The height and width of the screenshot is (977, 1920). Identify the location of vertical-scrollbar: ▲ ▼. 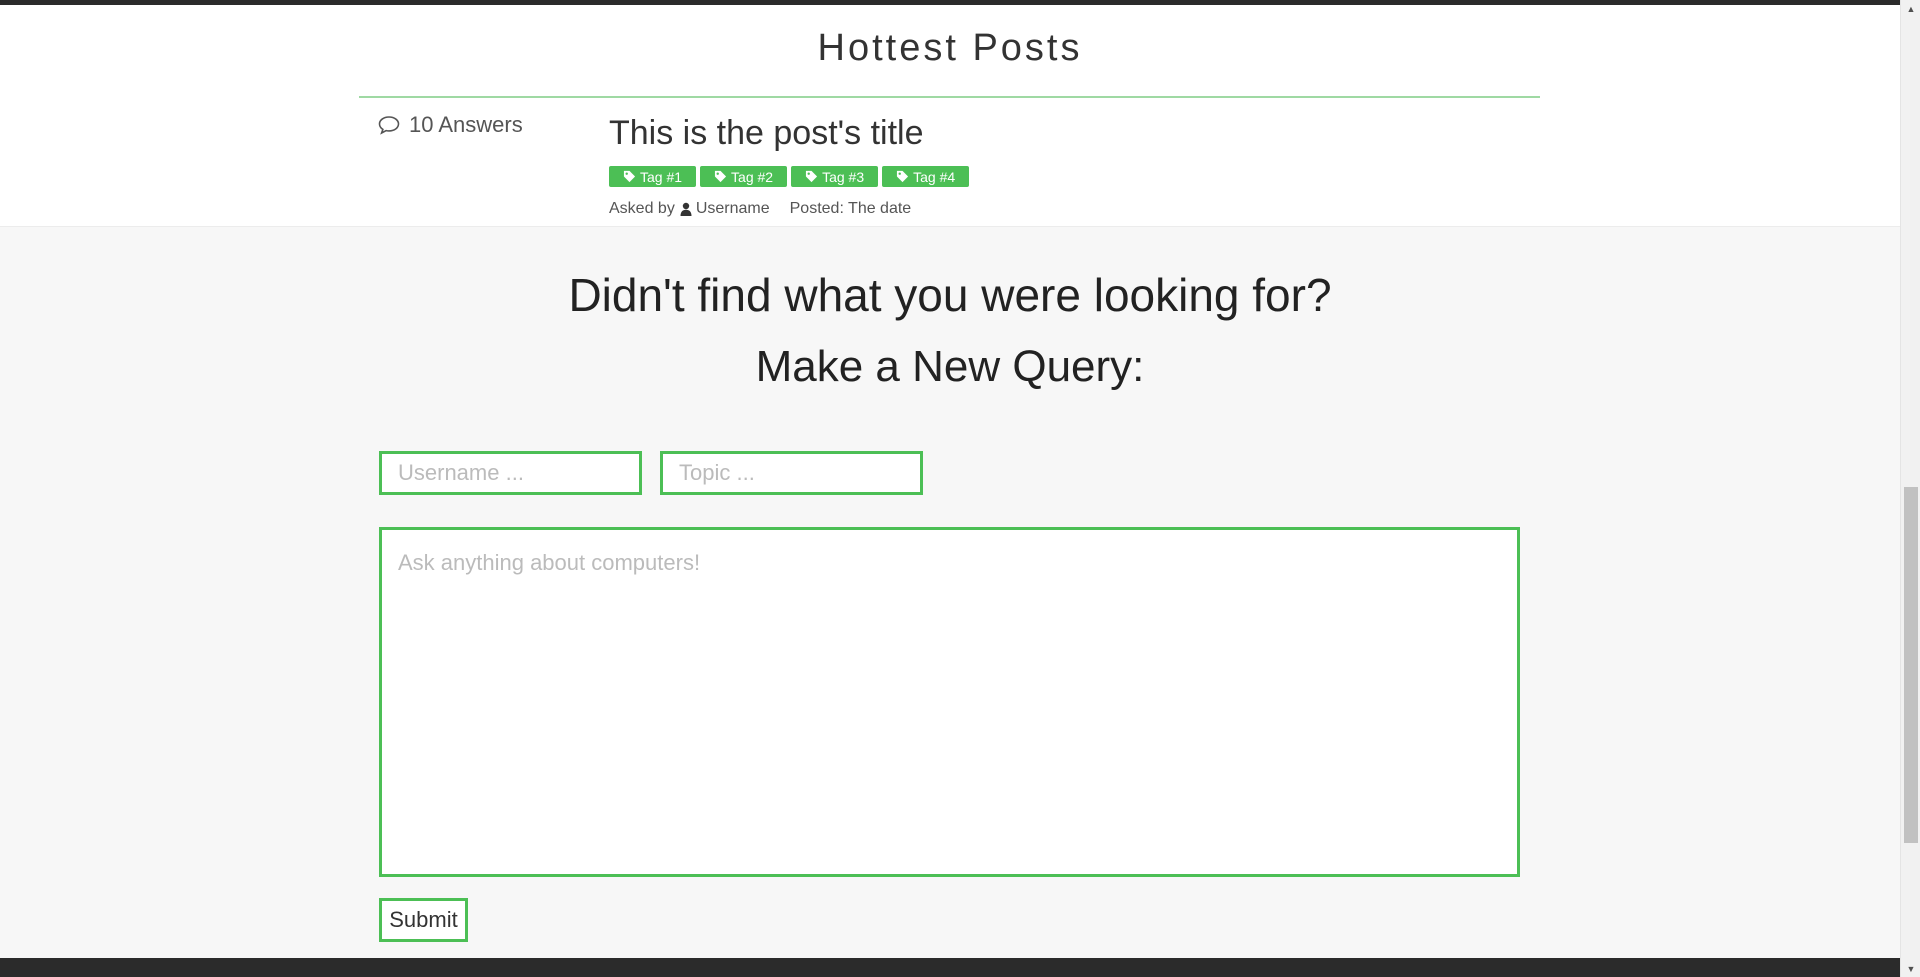
(1910, 488).